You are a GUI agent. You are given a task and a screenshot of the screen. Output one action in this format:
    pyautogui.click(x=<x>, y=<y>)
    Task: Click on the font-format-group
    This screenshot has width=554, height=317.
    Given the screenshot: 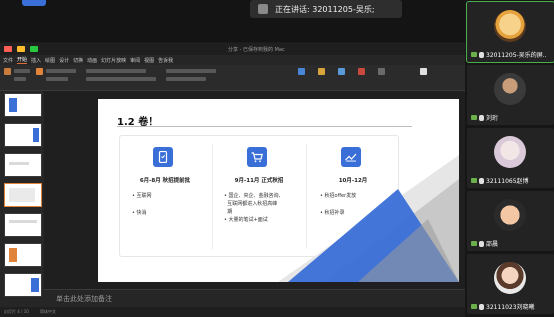 What is the action you would take?
    pyautogui.click(x=121, y=79)
    